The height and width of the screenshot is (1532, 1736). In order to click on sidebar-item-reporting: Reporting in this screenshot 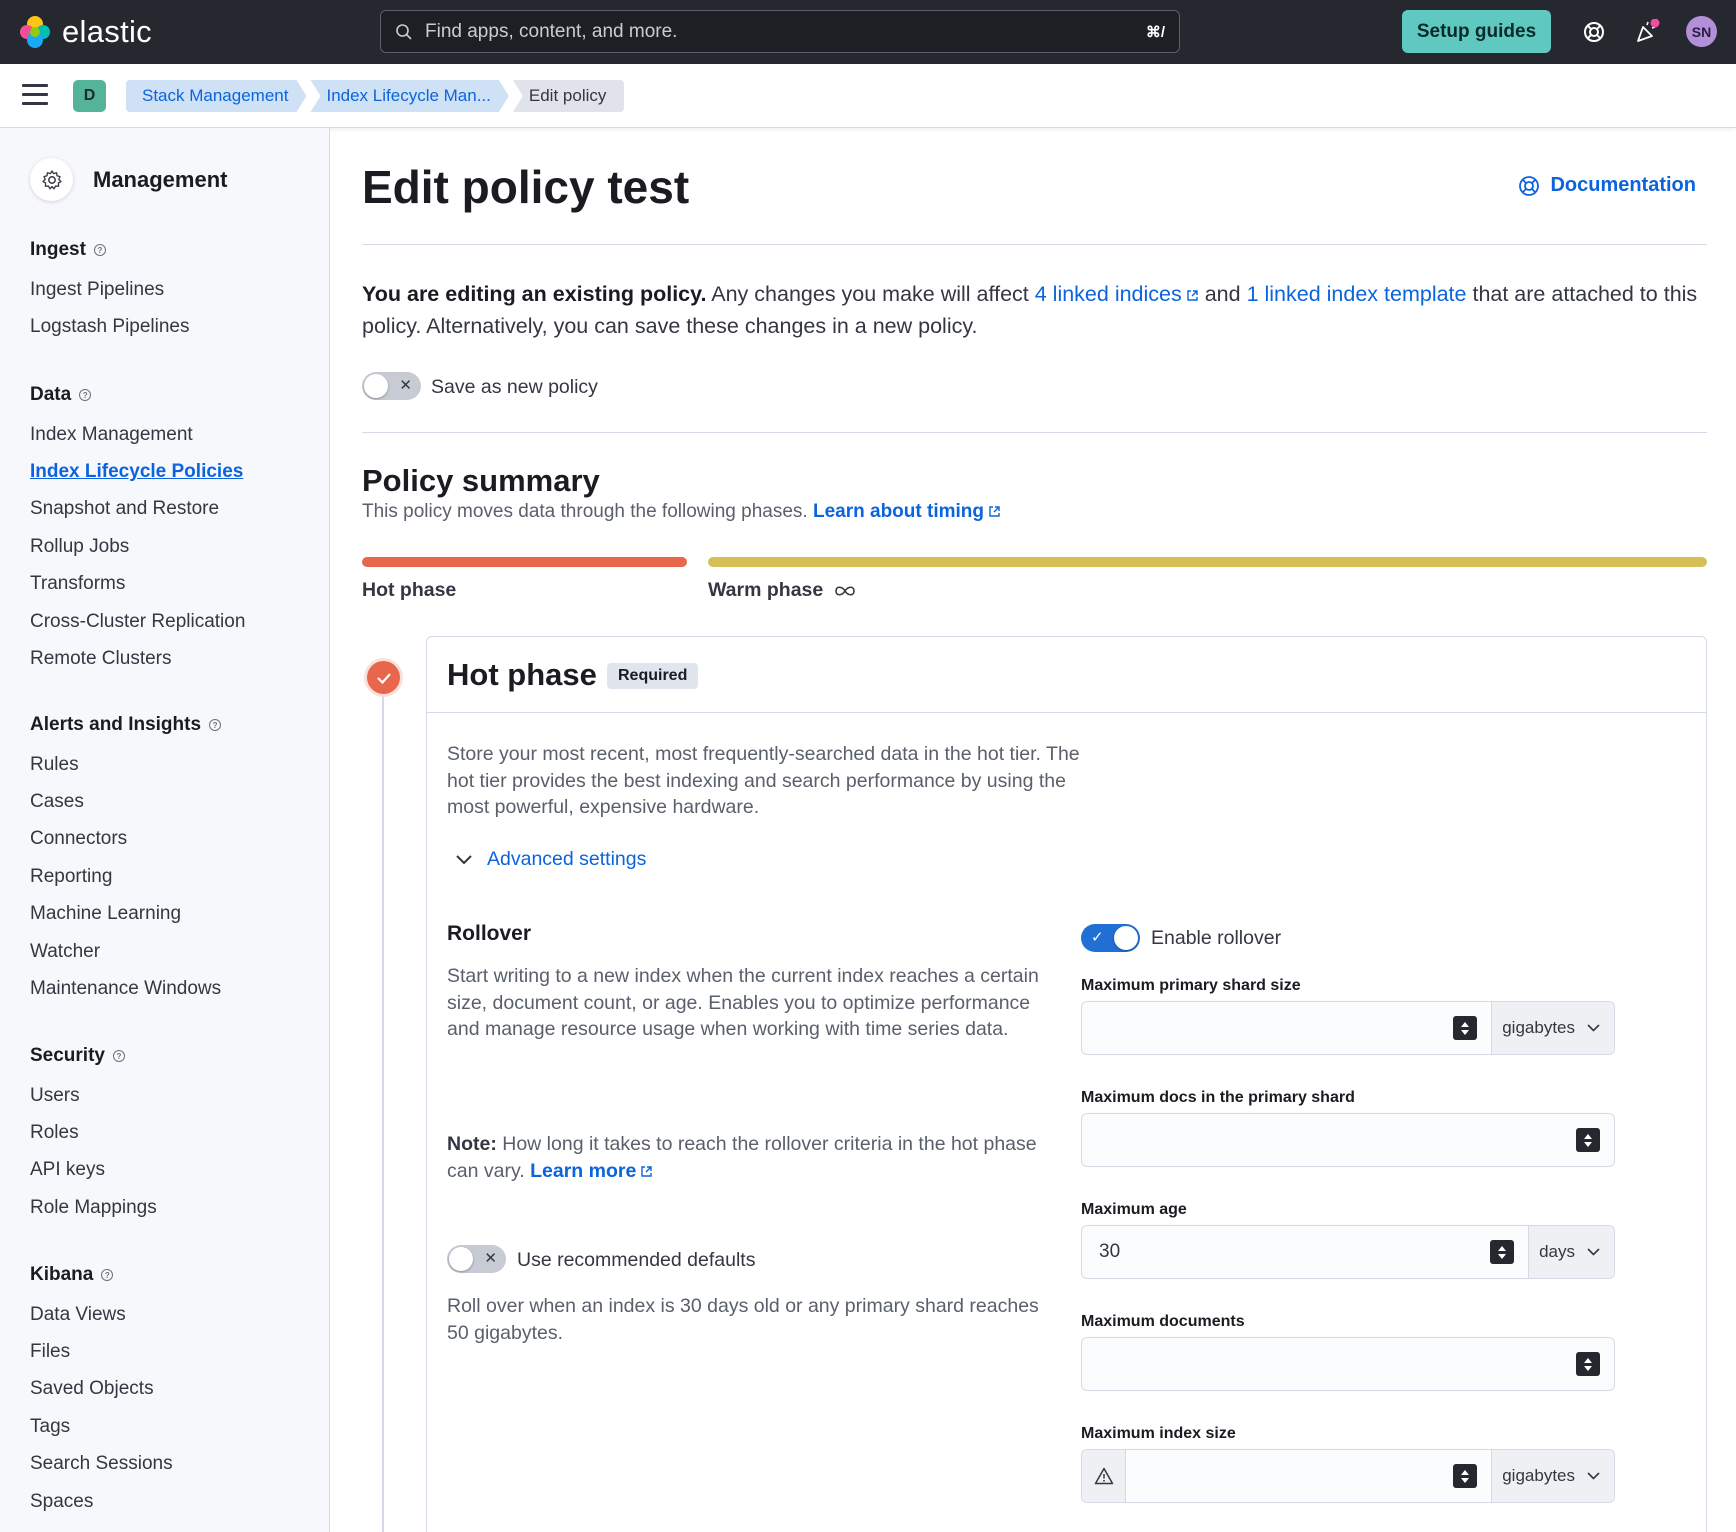, I will do `click(125, 876)`.